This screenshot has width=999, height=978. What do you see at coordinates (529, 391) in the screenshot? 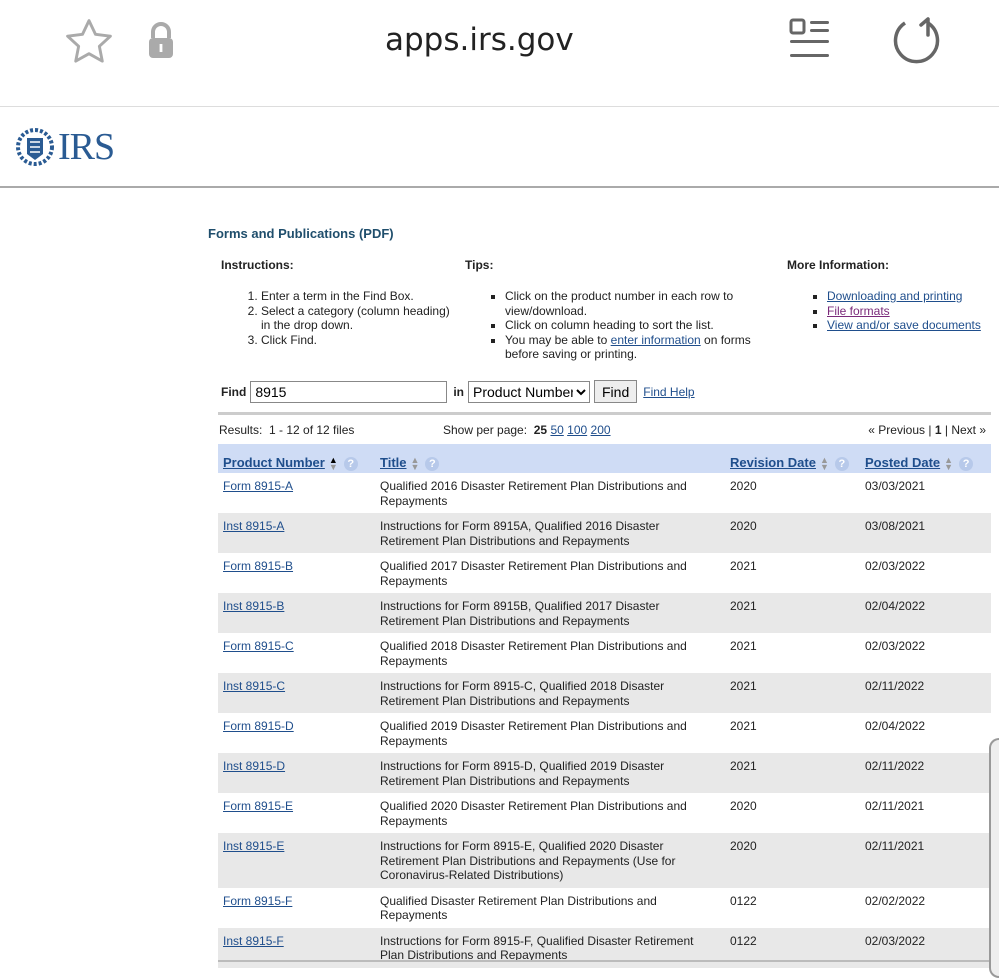
I see `category-select: Product Number` at bounding box center [529, 391].